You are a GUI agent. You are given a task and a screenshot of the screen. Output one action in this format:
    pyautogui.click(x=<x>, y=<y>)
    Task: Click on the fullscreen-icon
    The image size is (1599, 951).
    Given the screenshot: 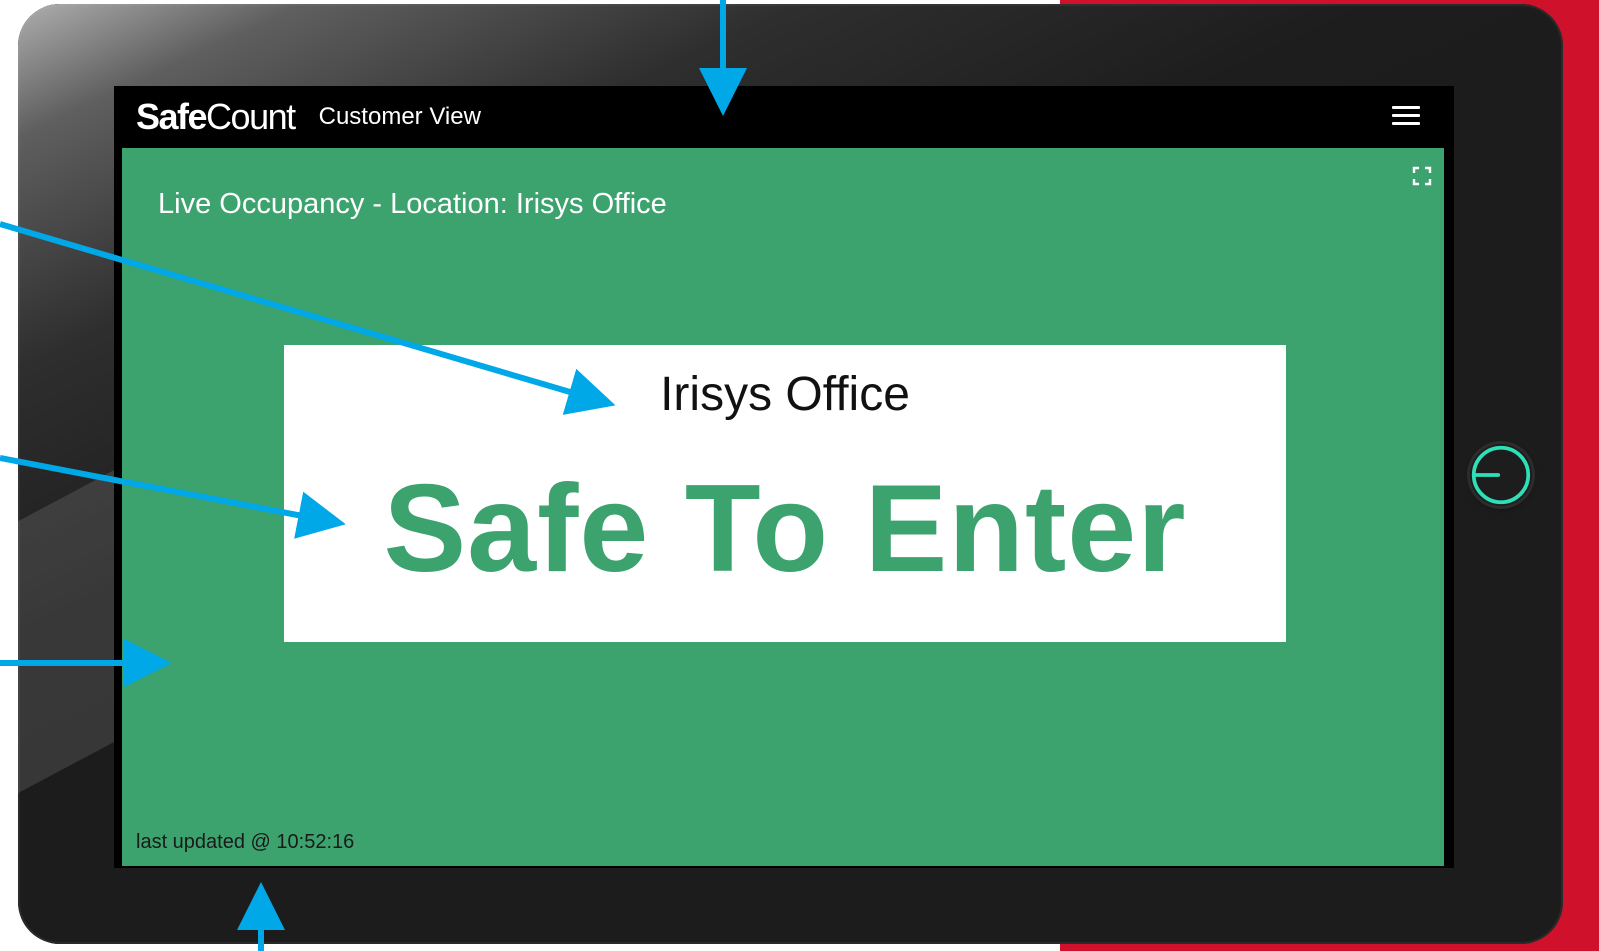 What is the action you would take?
    pyautogui.click(x=1422, y=176)
    